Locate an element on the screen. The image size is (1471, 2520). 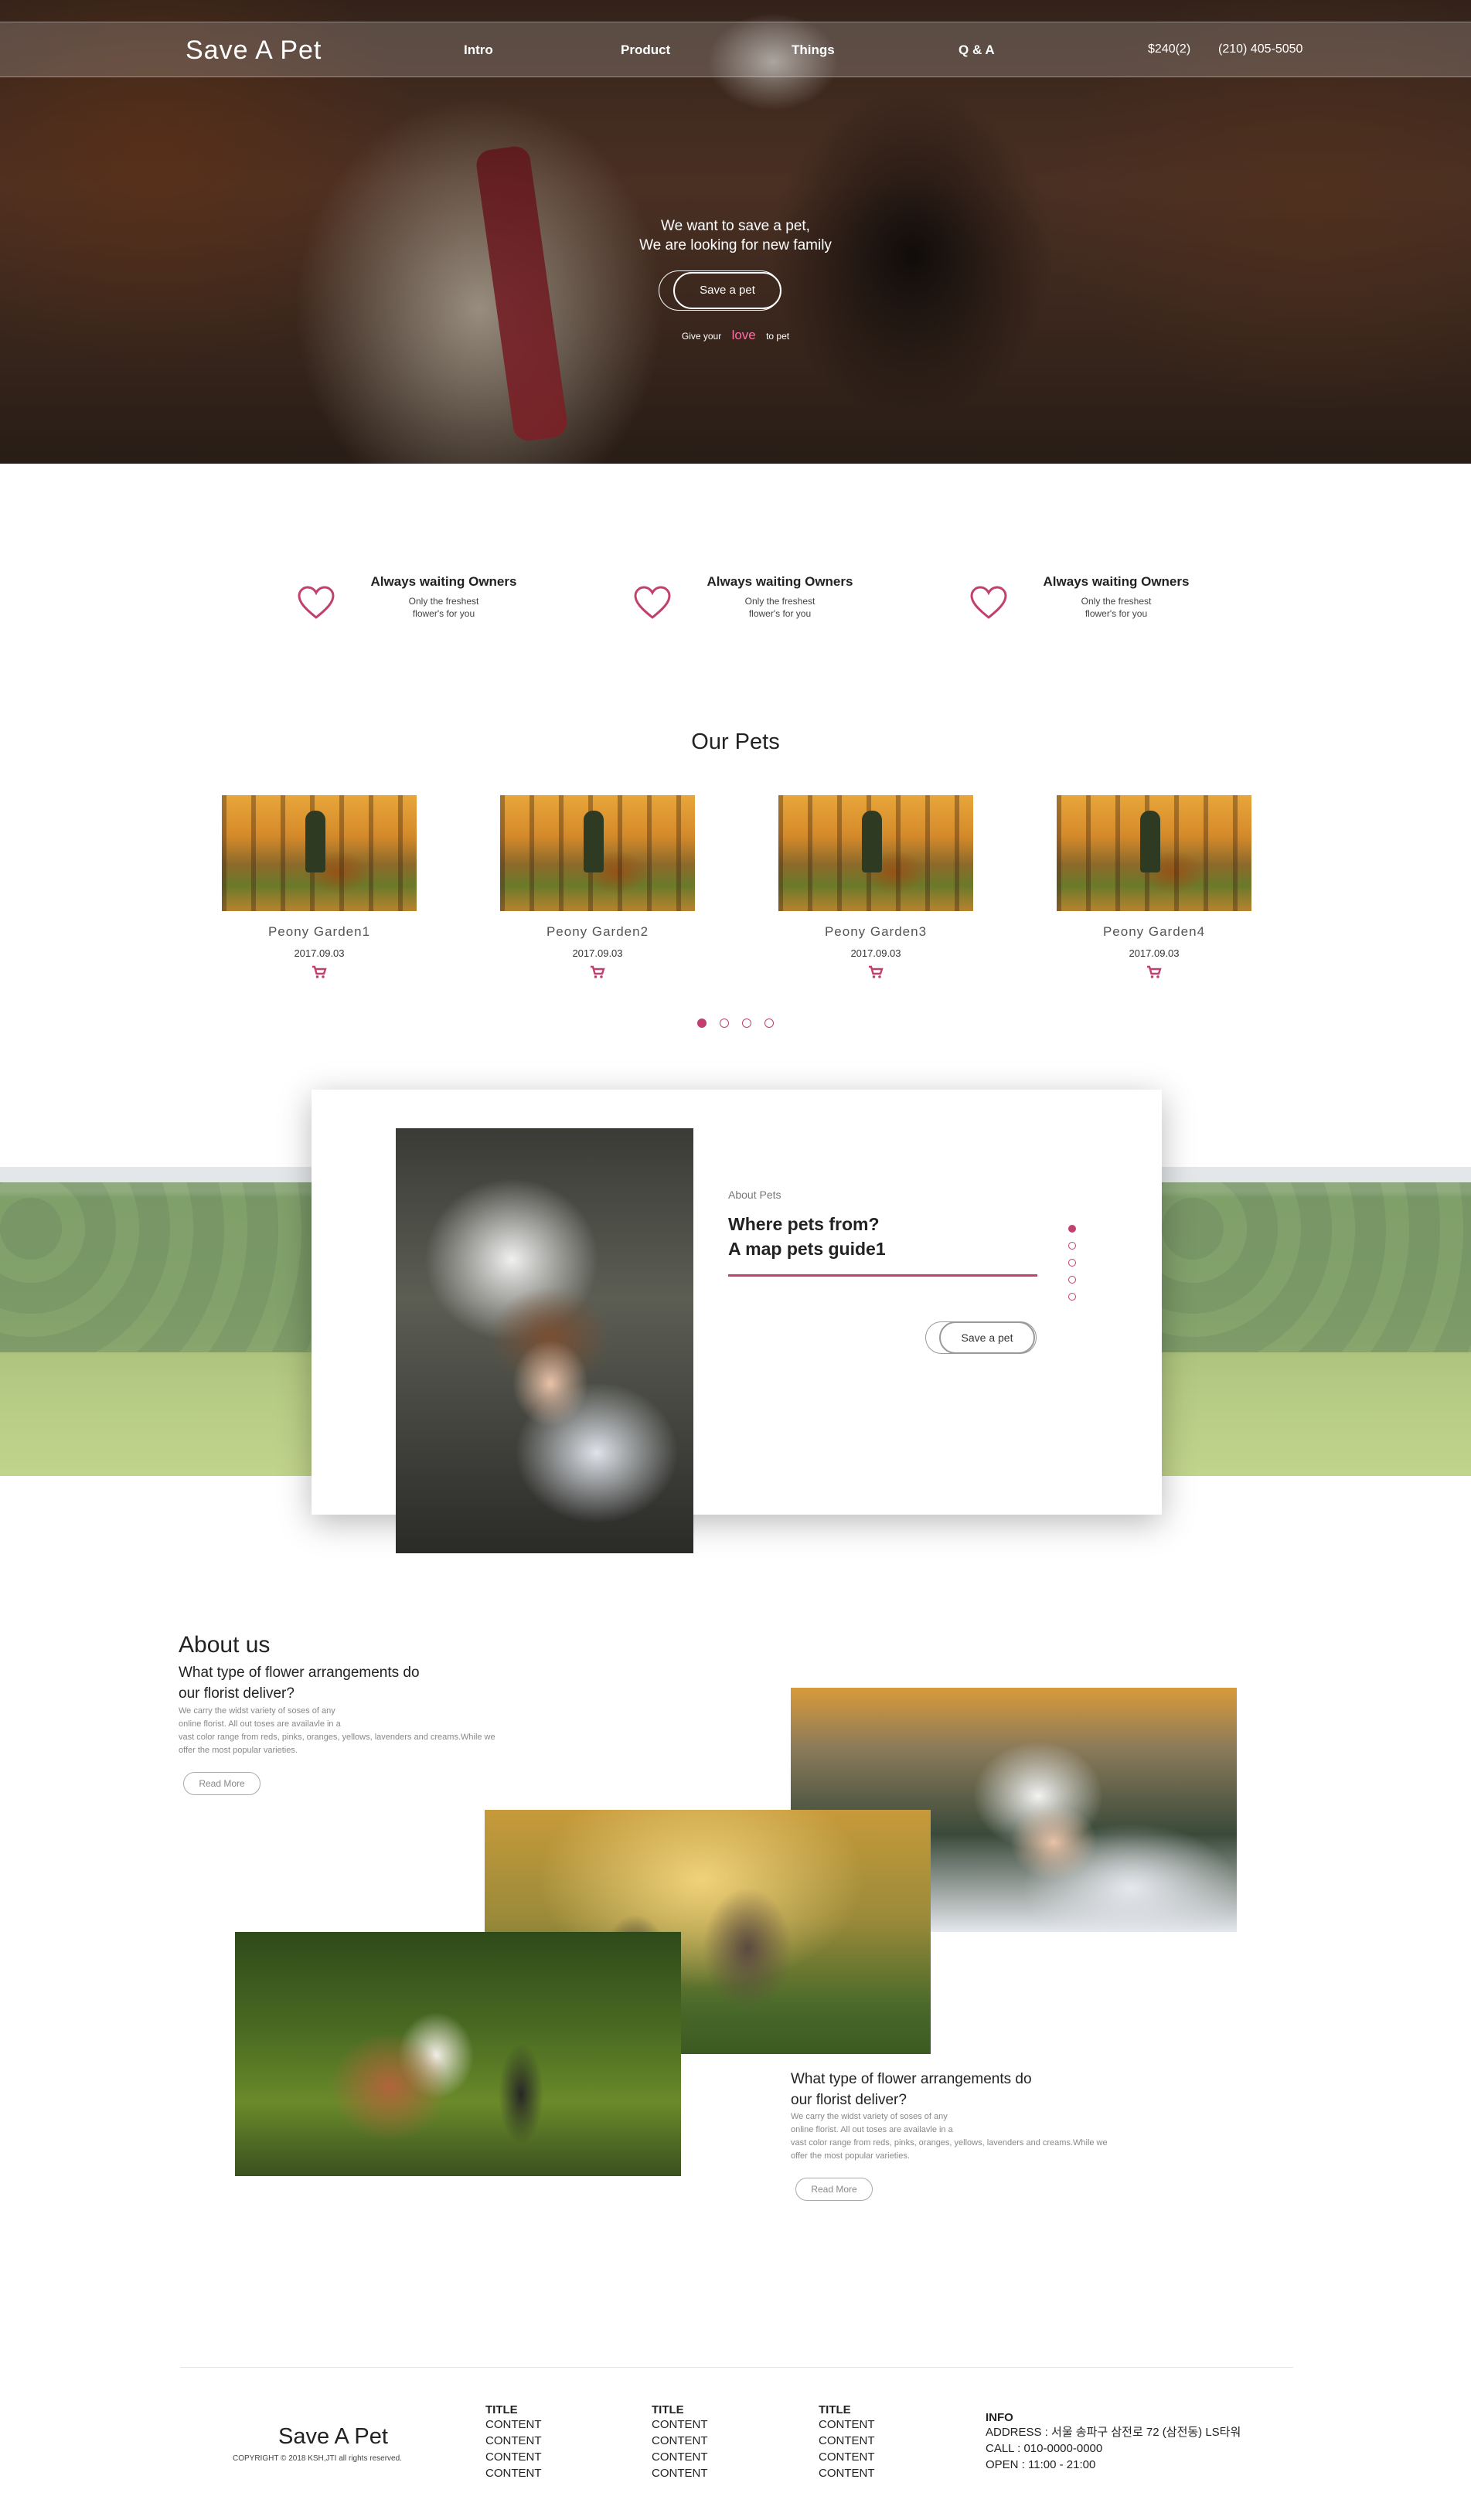
feature-2-title: Always waiting Owners is located at coordinates (780, 581).